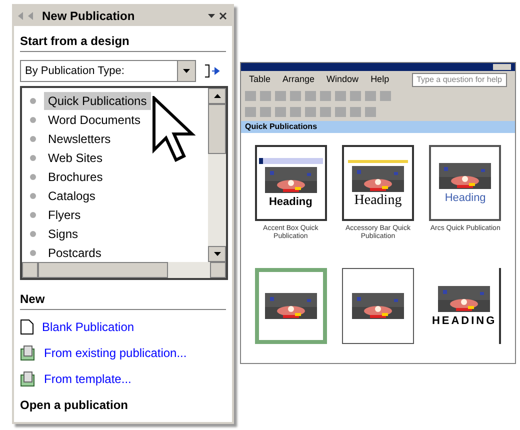 This screenshot has height=430, width=520. What do you see at coordinates (75, 157) in the screenshot?
I see `category-item: Web Sites` at bounding box center [75, 157].